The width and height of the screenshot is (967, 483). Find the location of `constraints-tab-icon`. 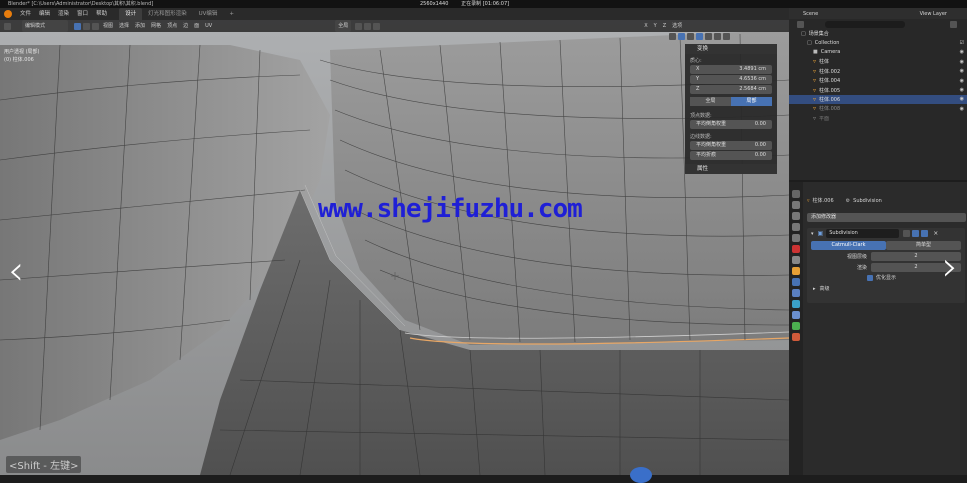

constraints-tab-icon is located at coordinates (796, 315).